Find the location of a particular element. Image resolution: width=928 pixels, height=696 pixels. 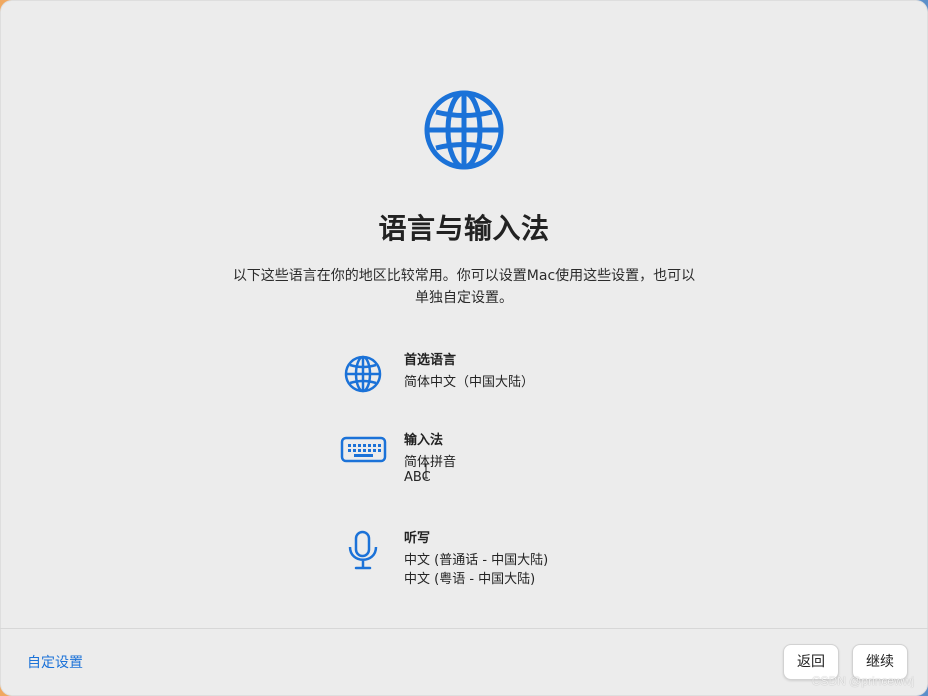

description-line: 以下这些语言在你的地区比较常用。你可以设置Mac使用这些设置，也可以 is located at coordinates (464, 276).